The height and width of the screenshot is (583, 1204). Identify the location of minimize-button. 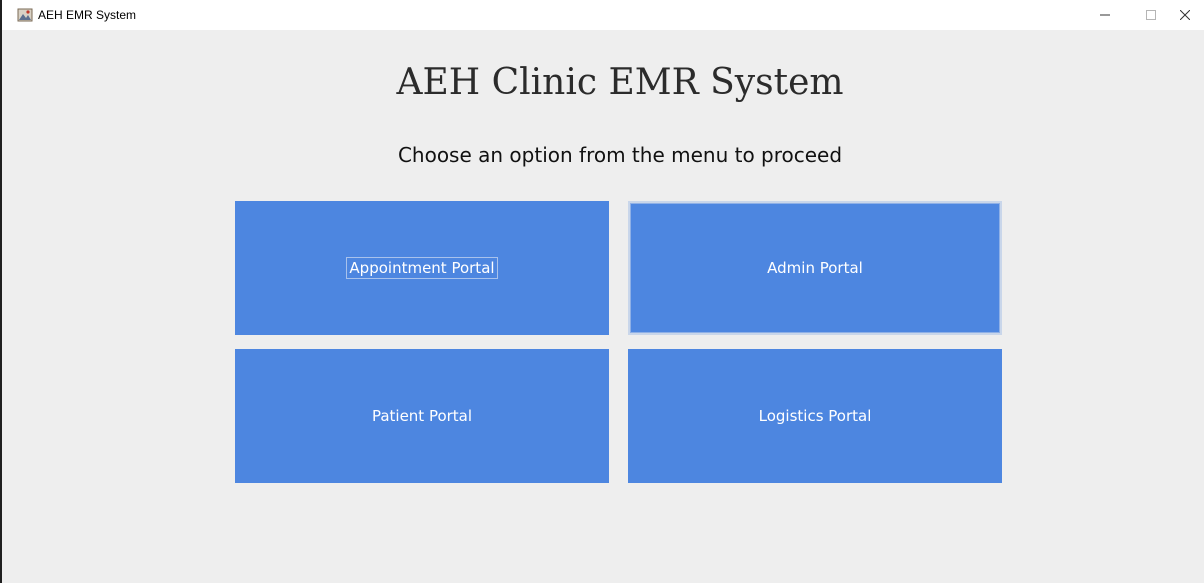
(1105, 15).